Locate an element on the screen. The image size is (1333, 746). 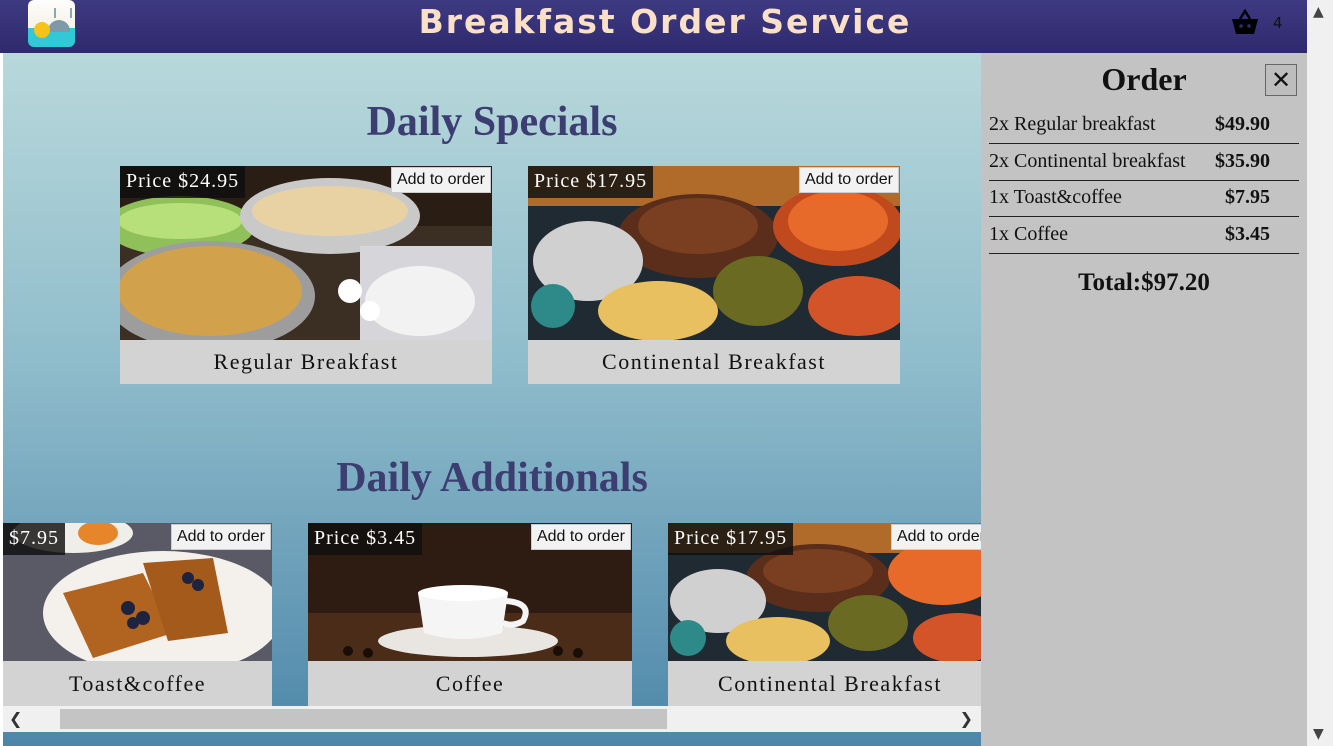
order-item: 2x Continental breakfast is located at coordinates (1087, 161).